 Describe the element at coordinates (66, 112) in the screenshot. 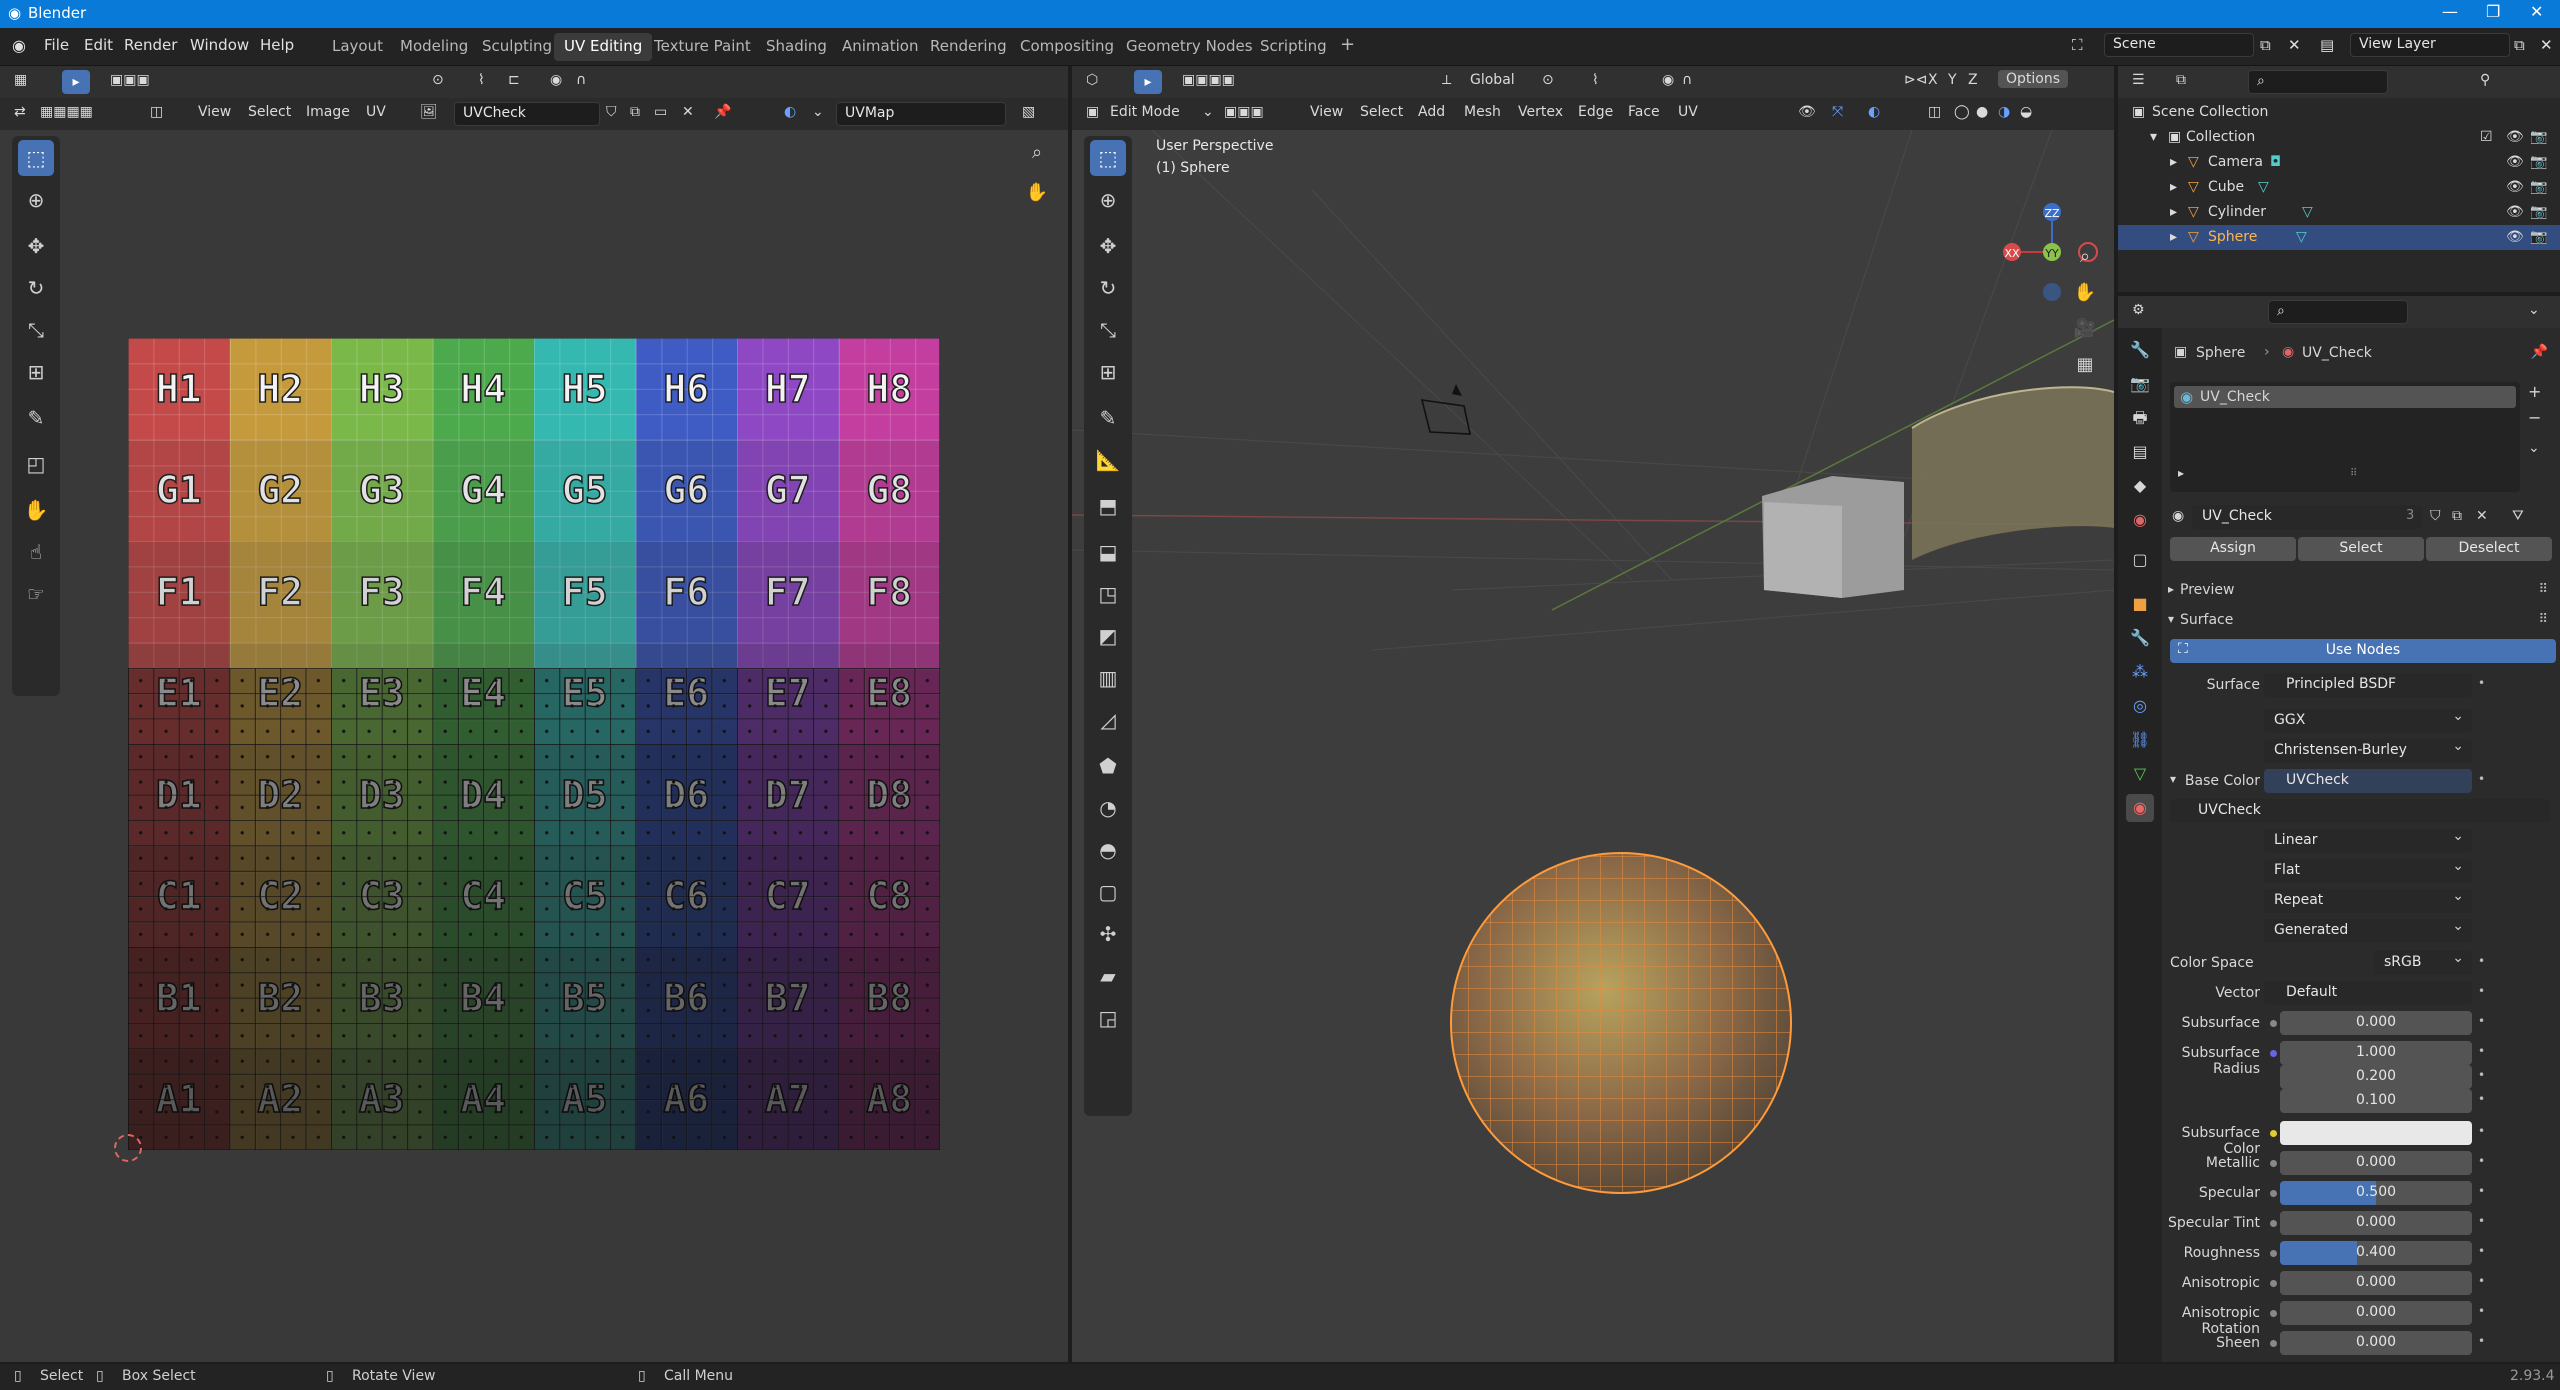

I see `uv-select-mode-icons: ▦▦▦▦` at that location.